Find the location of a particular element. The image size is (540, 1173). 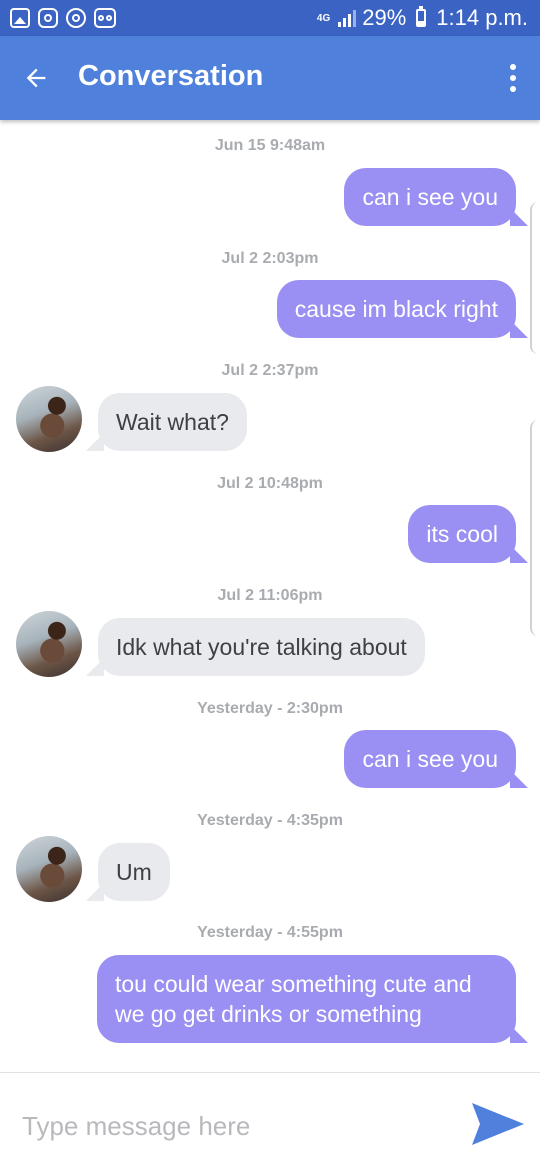

outgoing-message: its cool is located at coordinates (468, 534).